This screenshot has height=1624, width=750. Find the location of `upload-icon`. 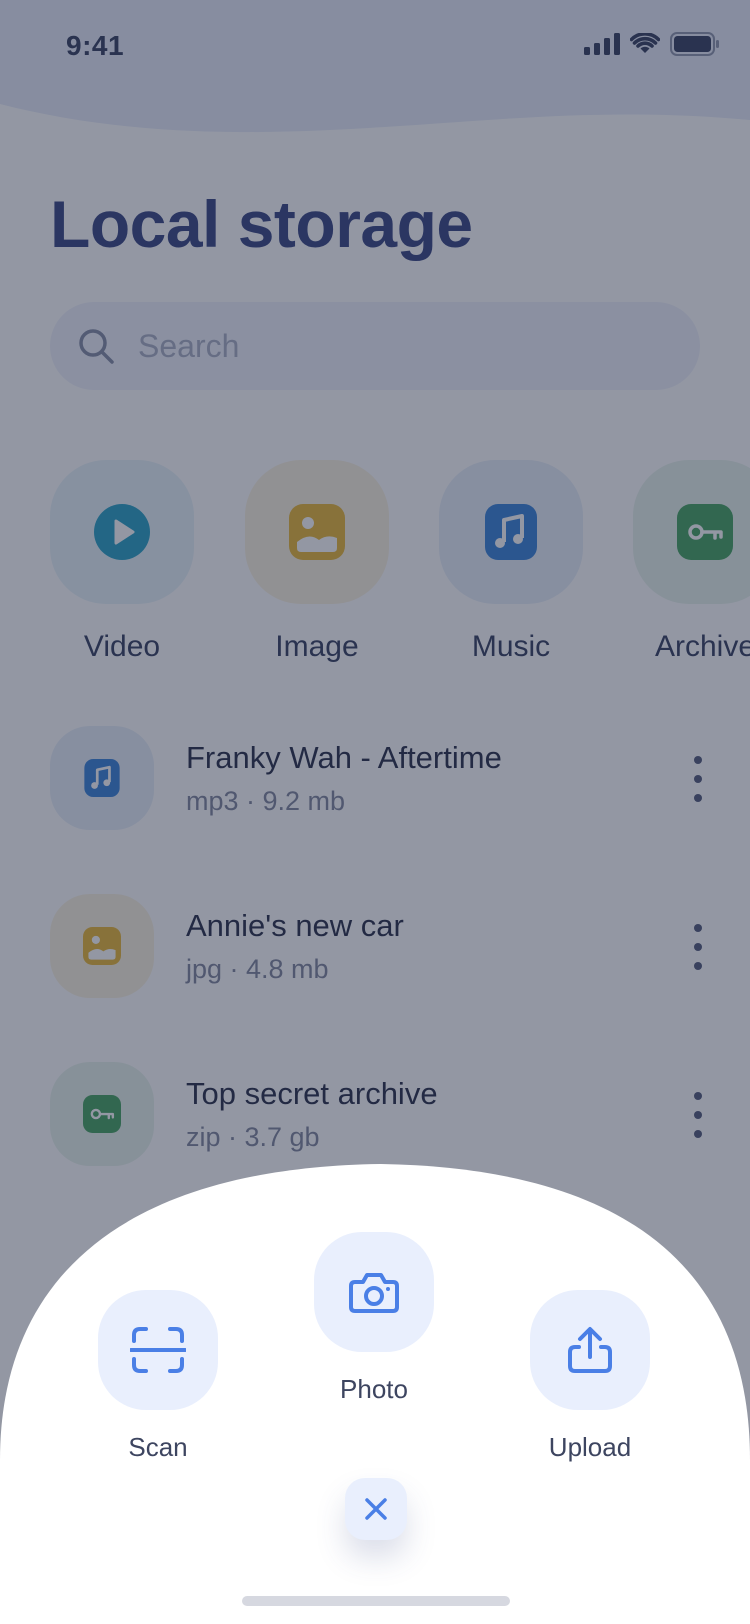

upload-icon is located at coordinates (590, 1350).